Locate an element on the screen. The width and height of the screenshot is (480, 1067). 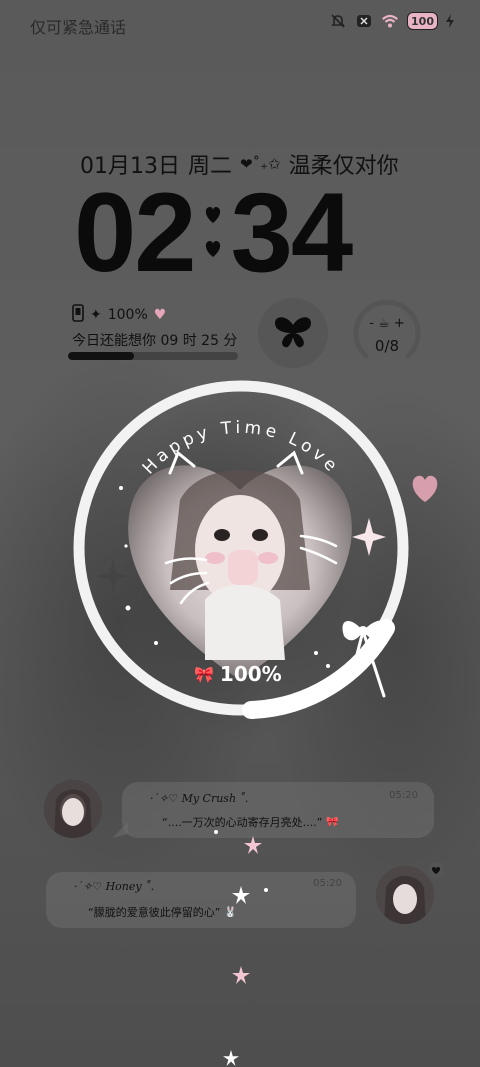
bubble-tail-icon is located at coordinates (120, 830).